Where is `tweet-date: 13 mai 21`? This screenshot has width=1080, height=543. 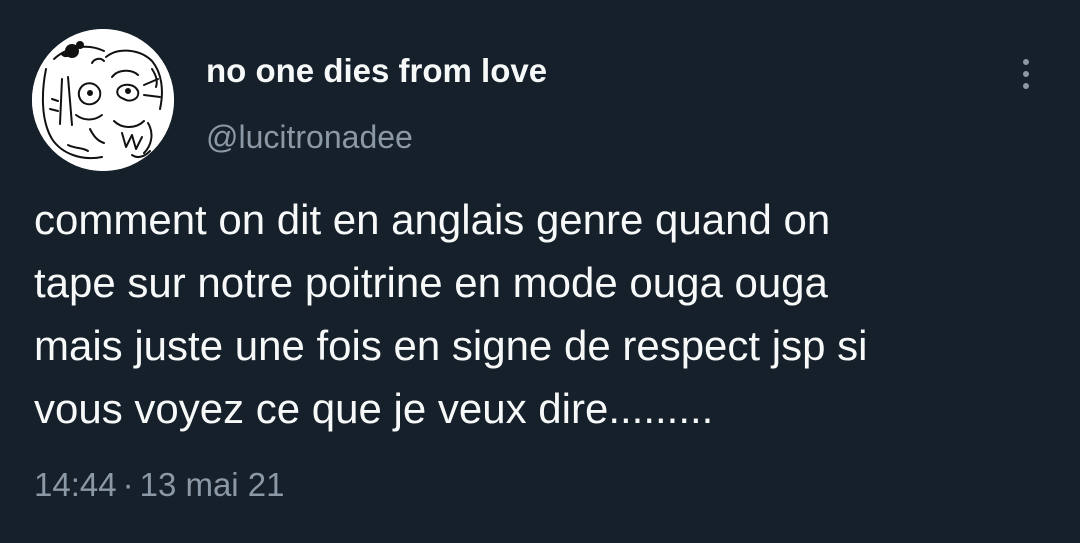 tweet-date: 13 mai 21 is located at coordinates (212, 484).